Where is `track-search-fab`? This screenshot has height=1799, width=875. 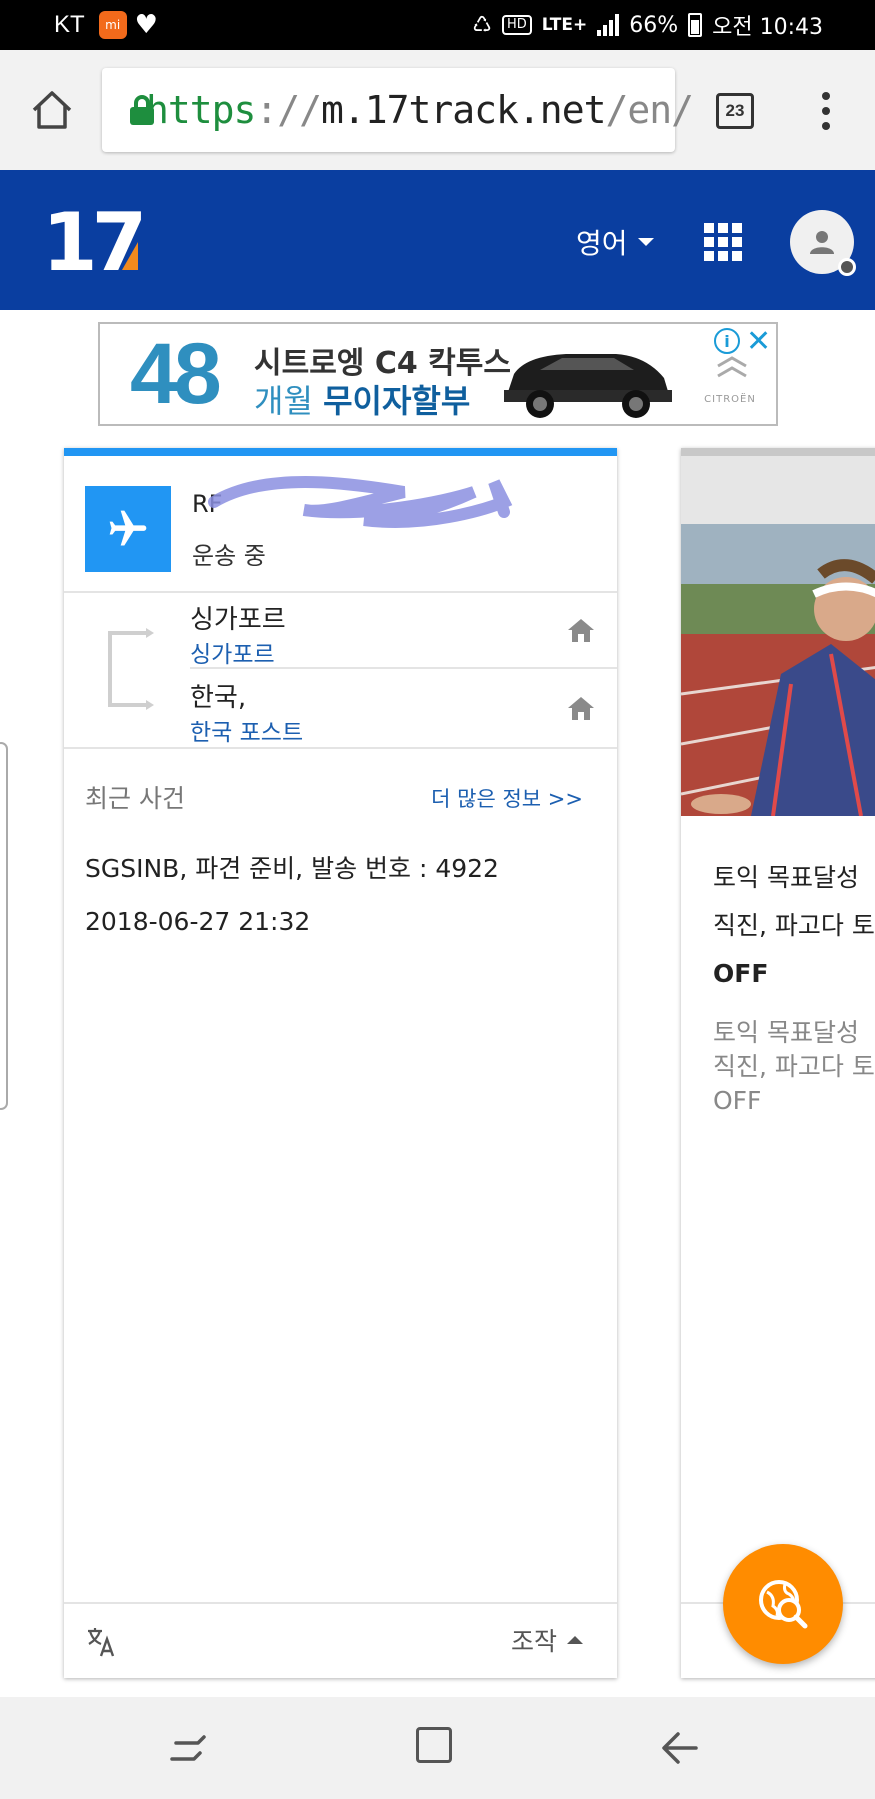
track-search-fab is located at coordinates (783, 1604).